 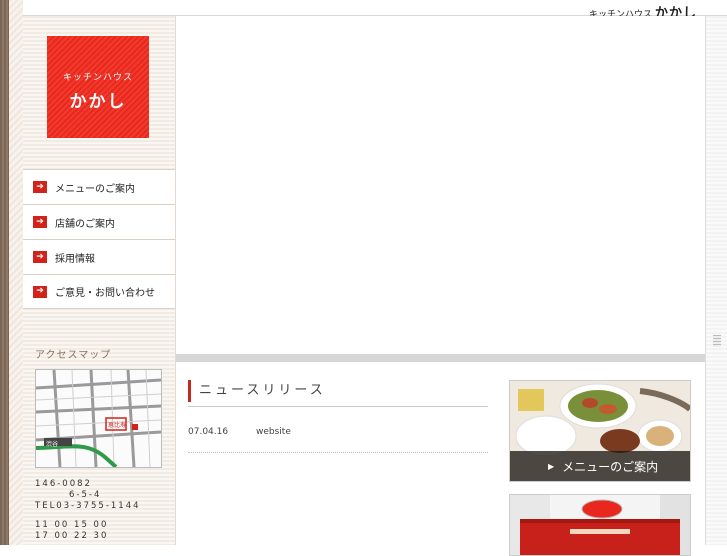 I want to click on news-date: 07.04.16, so click(x=208, y=432).